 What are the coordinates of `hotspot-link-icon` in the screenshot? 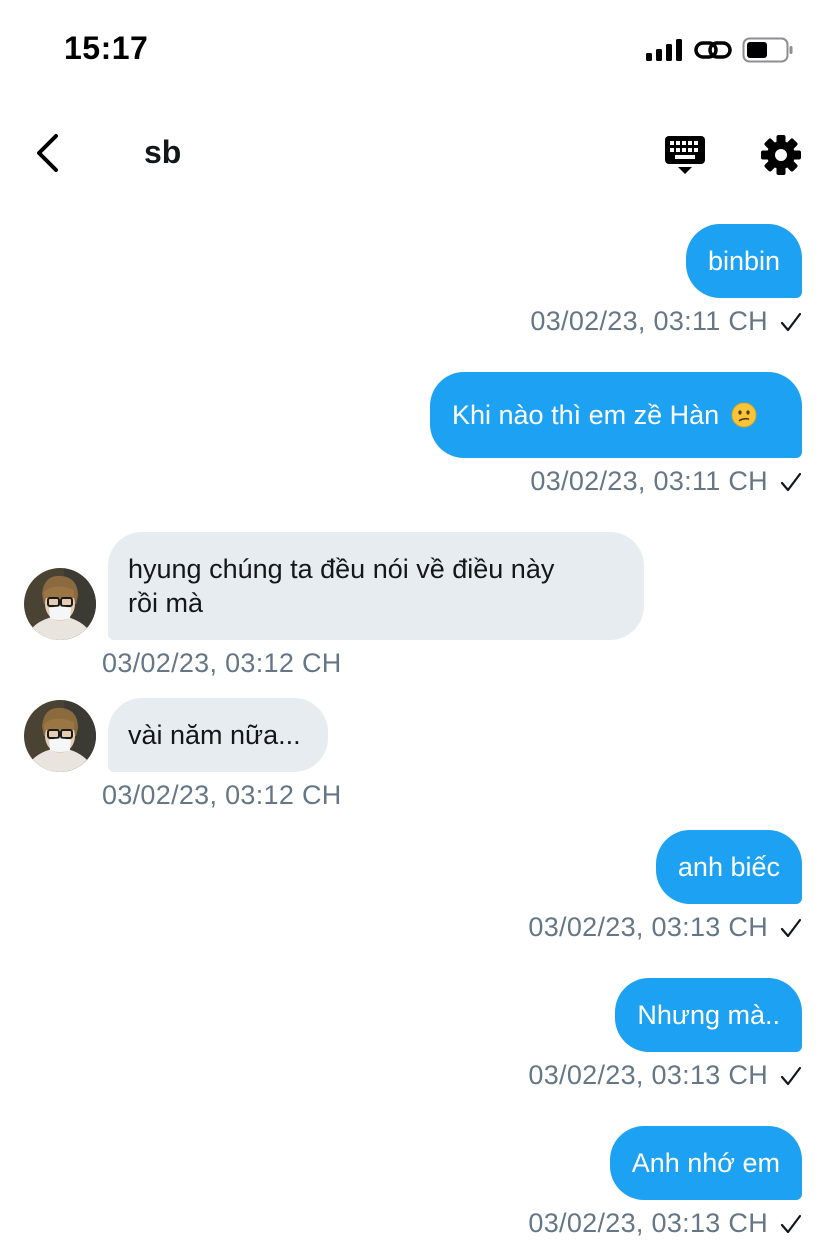 It's located at (713, 50).